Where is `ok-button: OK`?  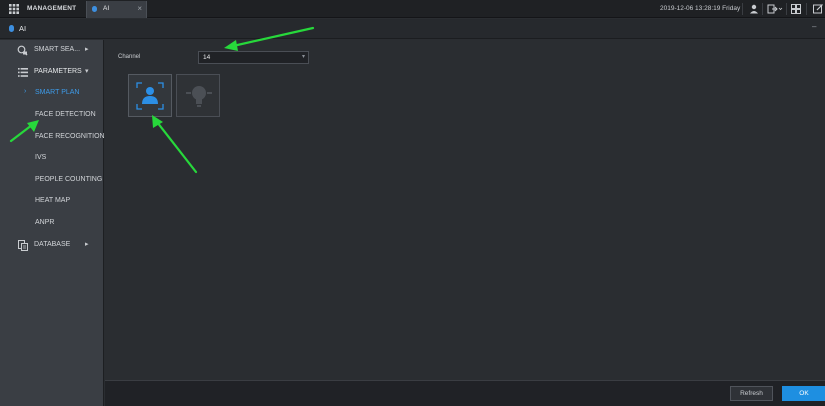 ok-button: OK is located at coordinates (803, 393).